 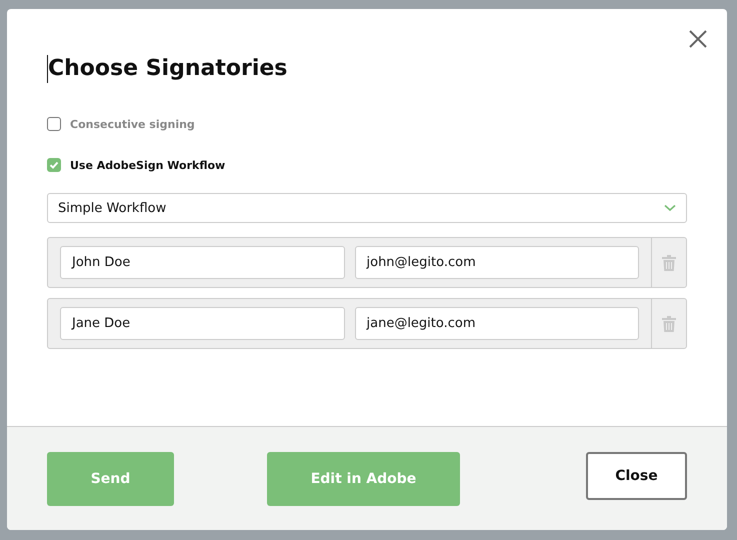 What do you see at coordinates (698, 39) in the screenshot?
I see `close-icon` at bounding box center [698, 39].